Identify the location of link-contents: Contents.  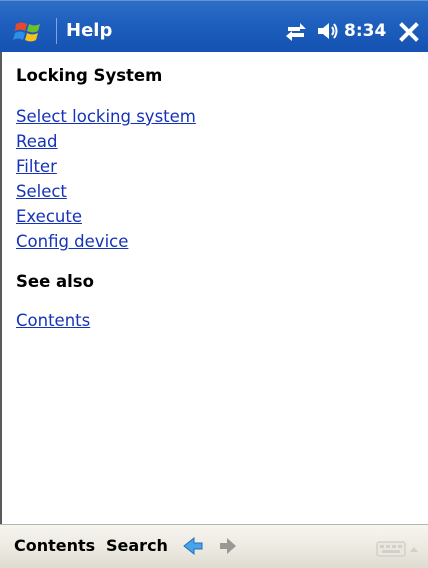
(216, 320).